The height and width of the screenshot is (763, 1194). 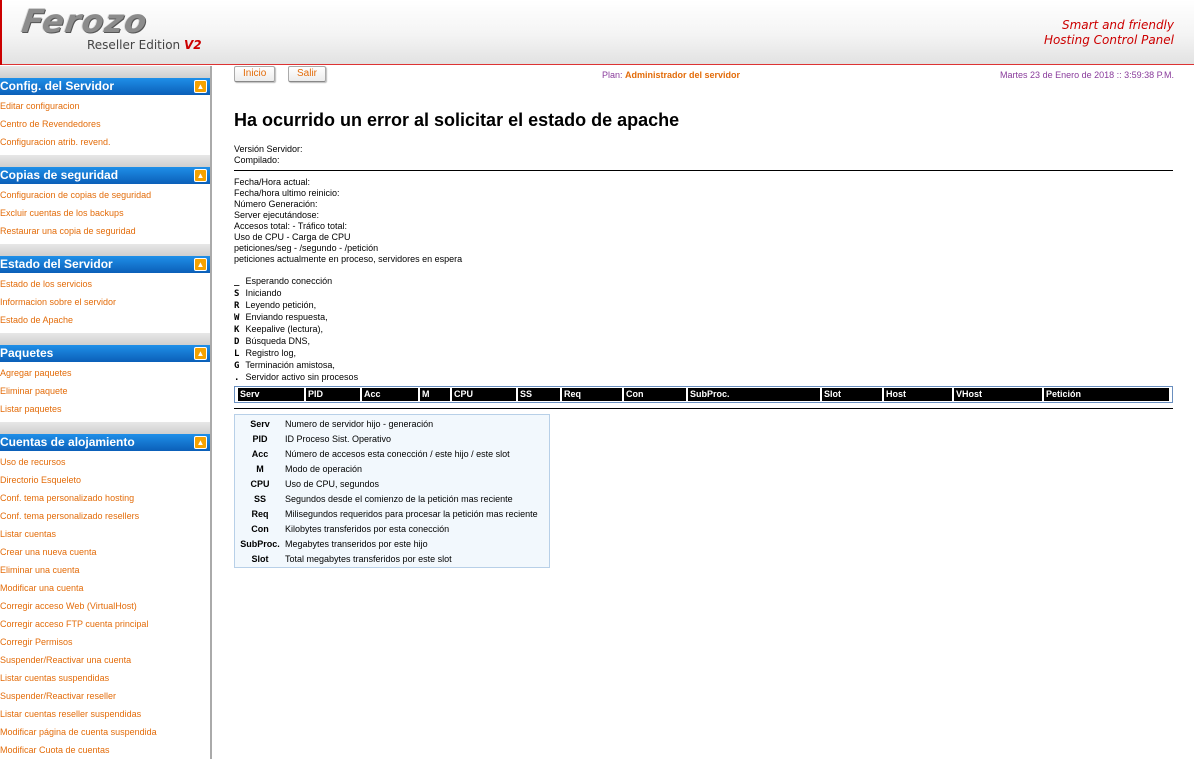 What do you see at coordinates (307, 74) in the screenshot?
I see `salir-button: Salir` at bounding box center [307, 74].